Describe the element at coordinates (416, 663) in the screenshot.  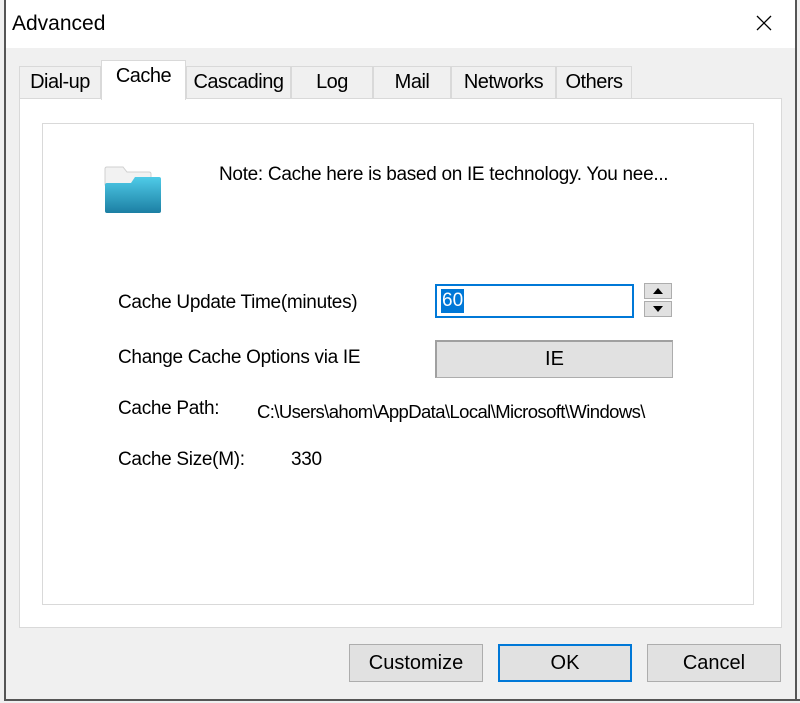
I see `customize-button: Customize` at that location.